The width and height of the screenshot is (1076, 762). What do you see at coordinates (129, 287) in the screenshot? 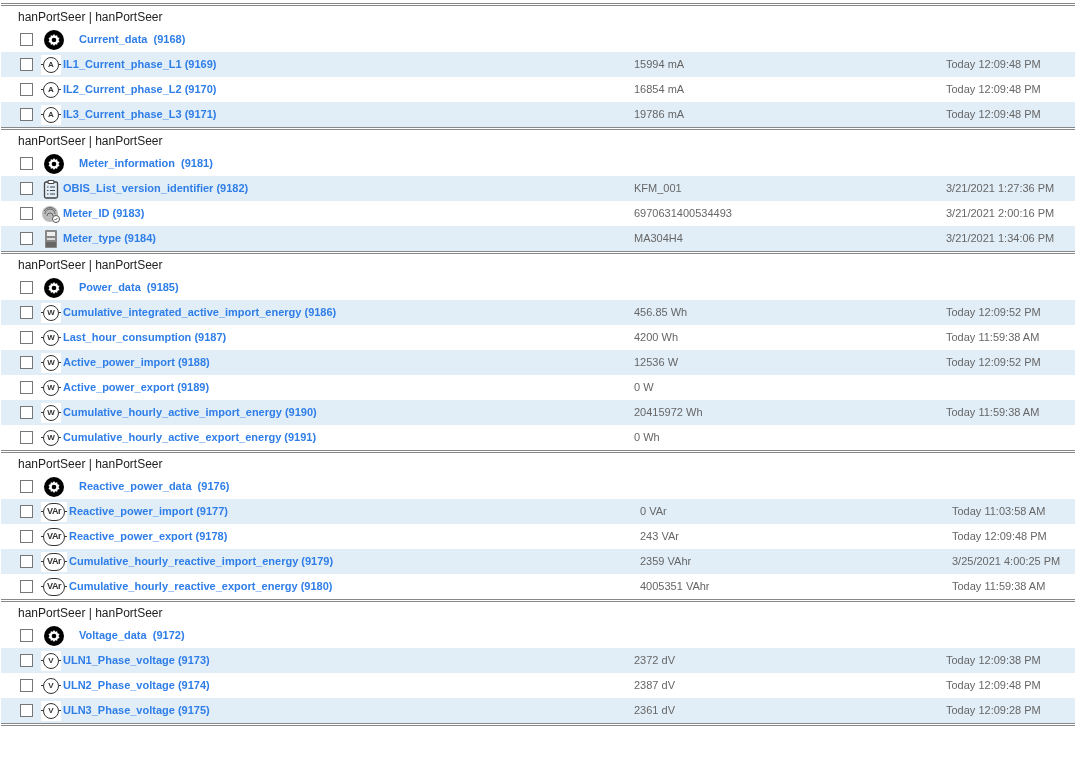
I see `device-link: Power_data (9185)` at bounding box center [129, 287].